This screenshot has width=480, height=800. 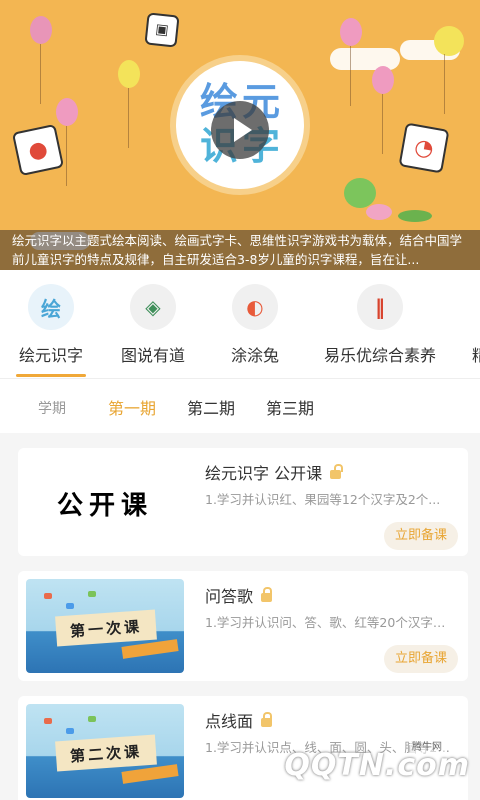 What do you see at coordinates (211, 407) in the screenshot?
I see `term-tab-2: 第二期` at bounding box center [211, 407].